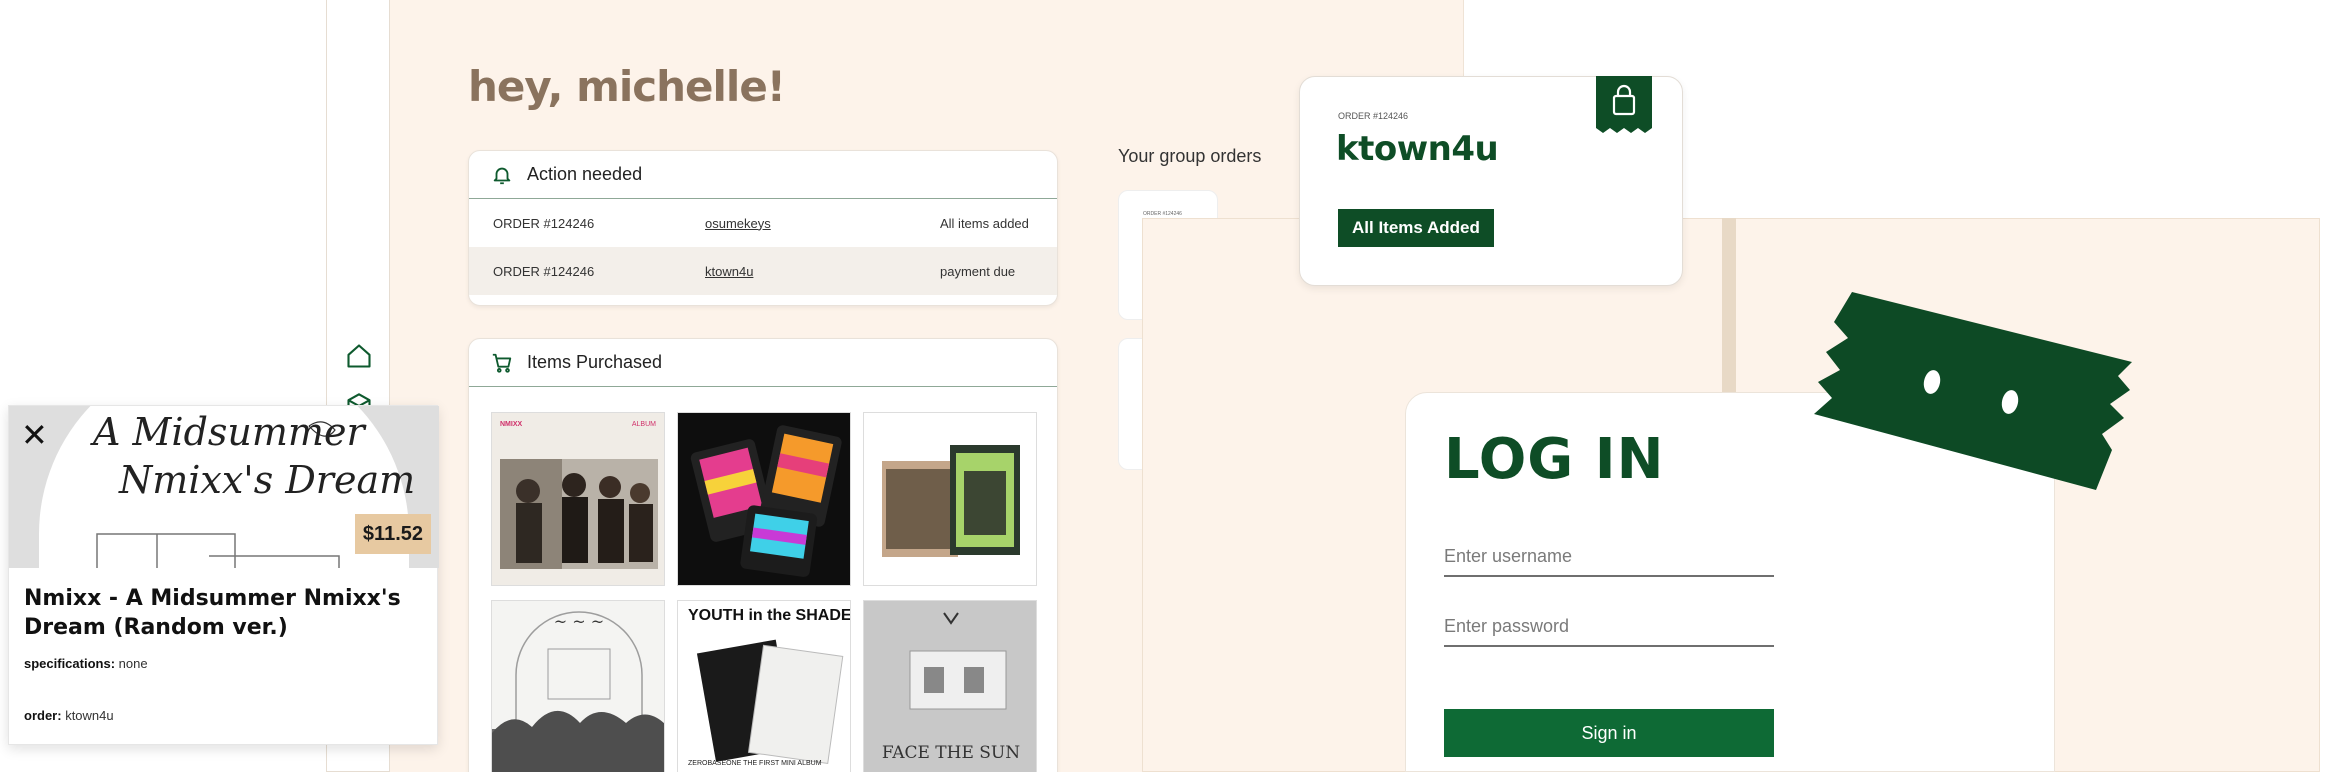  I want to click on album-thumbnail: NMIXX ALBUM, so click(578, 499).